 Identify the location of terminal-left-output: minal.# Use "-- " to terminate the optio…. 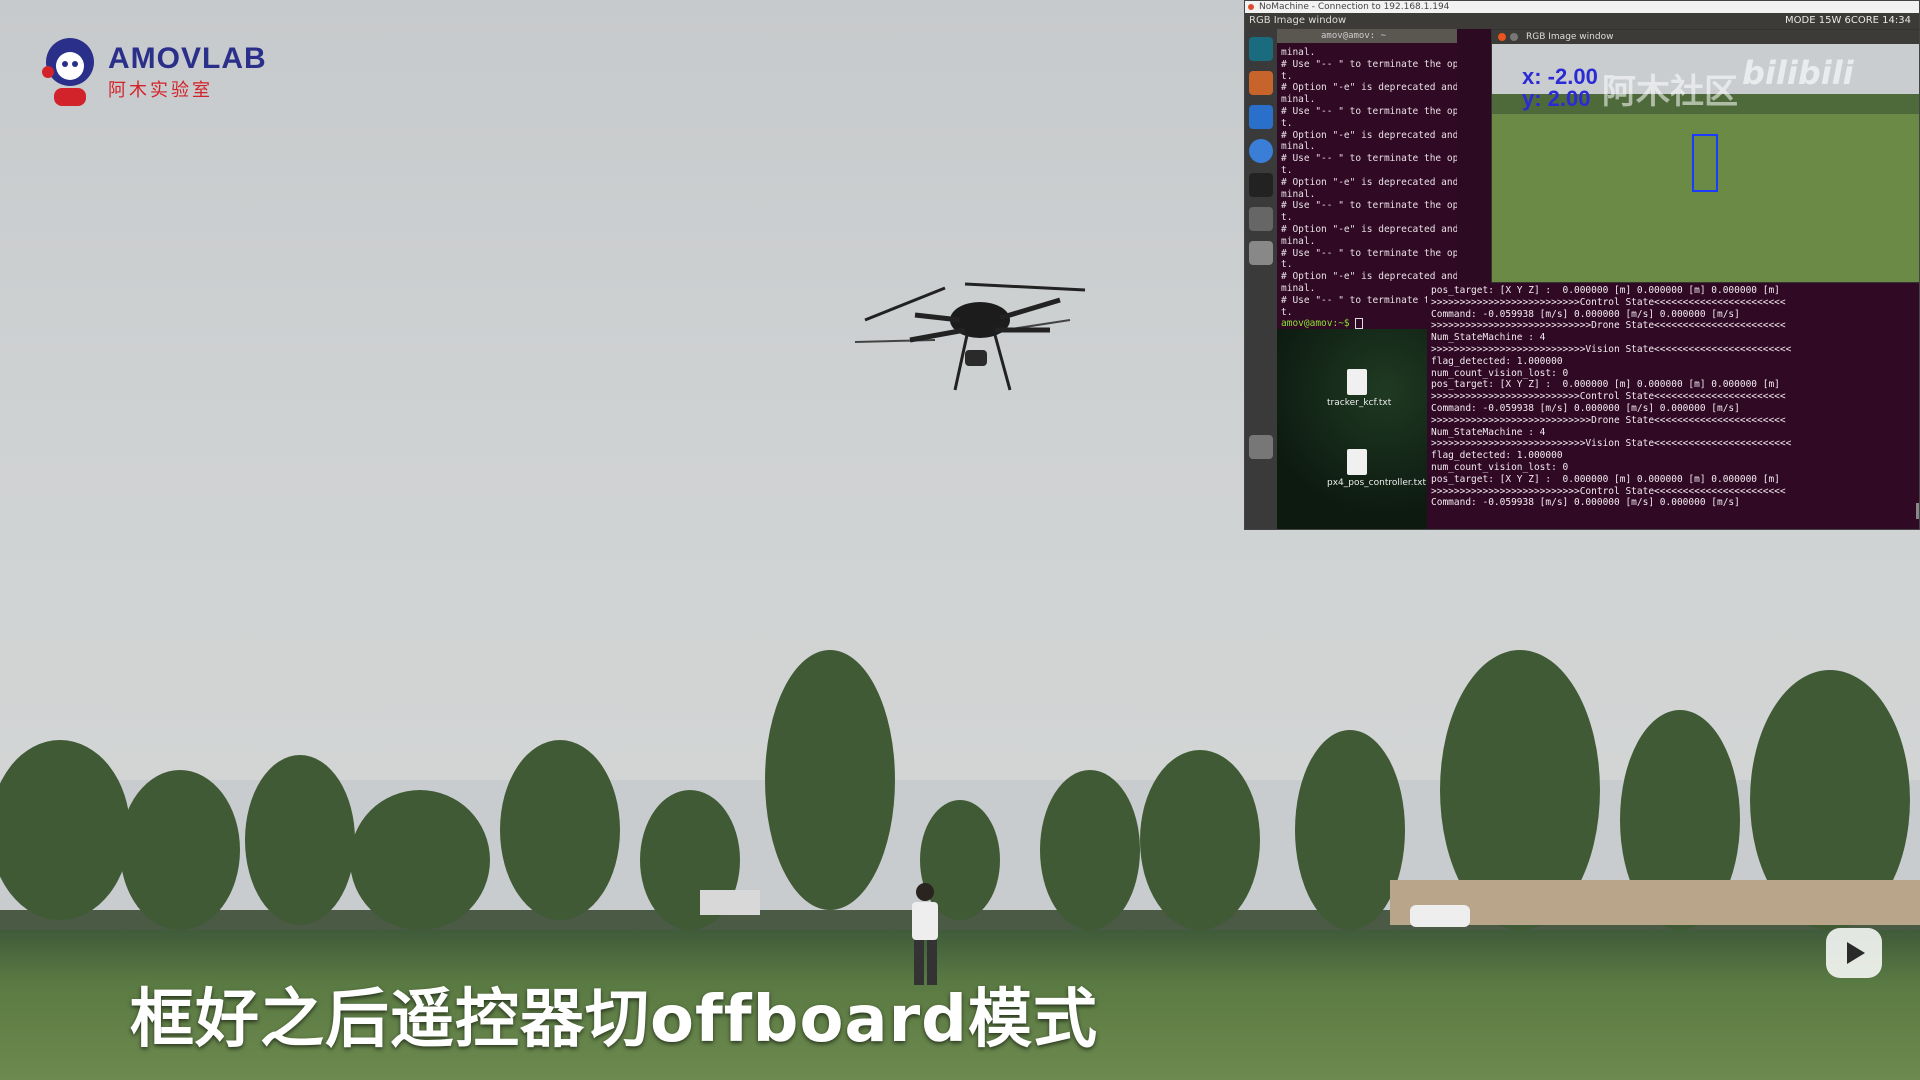
(1369, 182).